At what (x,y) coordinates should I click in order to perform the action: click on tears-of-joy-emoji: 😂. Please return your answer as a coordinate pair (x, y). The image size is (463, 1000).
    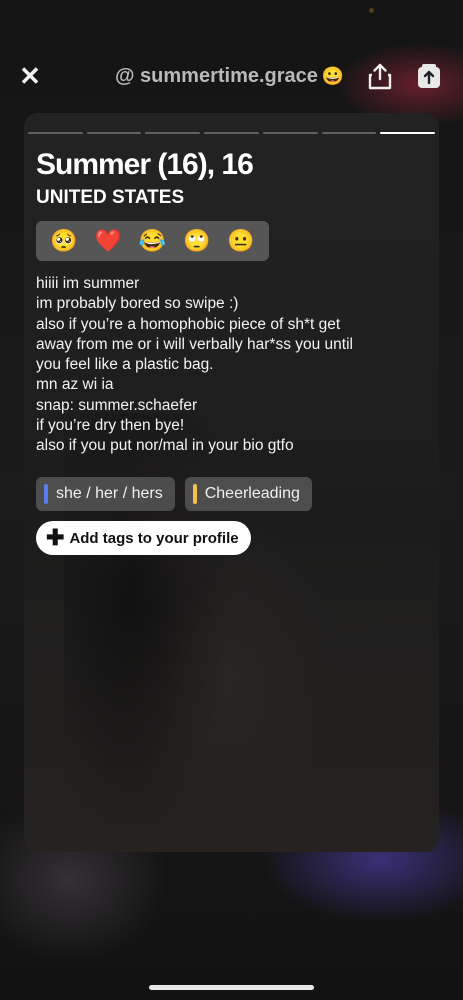
    Looking at the image, I should click on (152, 241).